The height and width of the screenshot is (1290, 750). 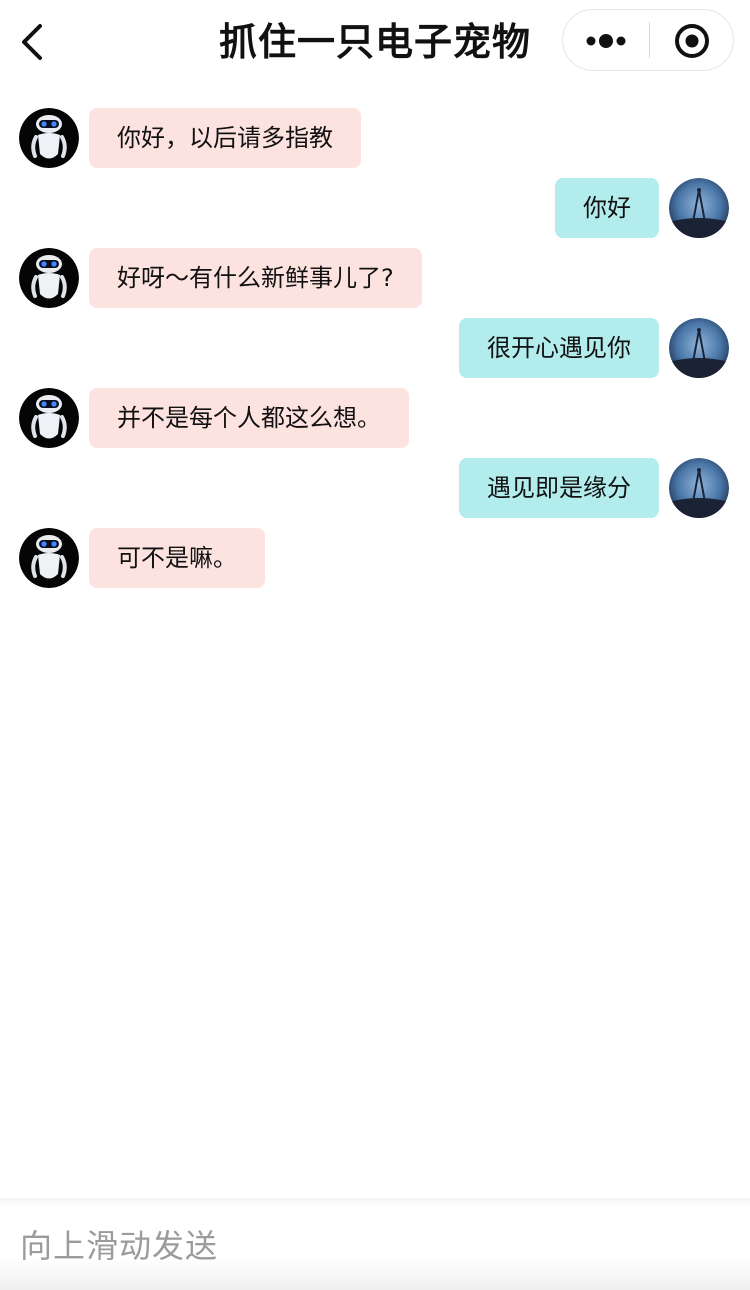 What do you see at coordinates (375, 348) in the screenshot?
I see `user-message: 很开心遇见你` at bounding box center [375, 348].